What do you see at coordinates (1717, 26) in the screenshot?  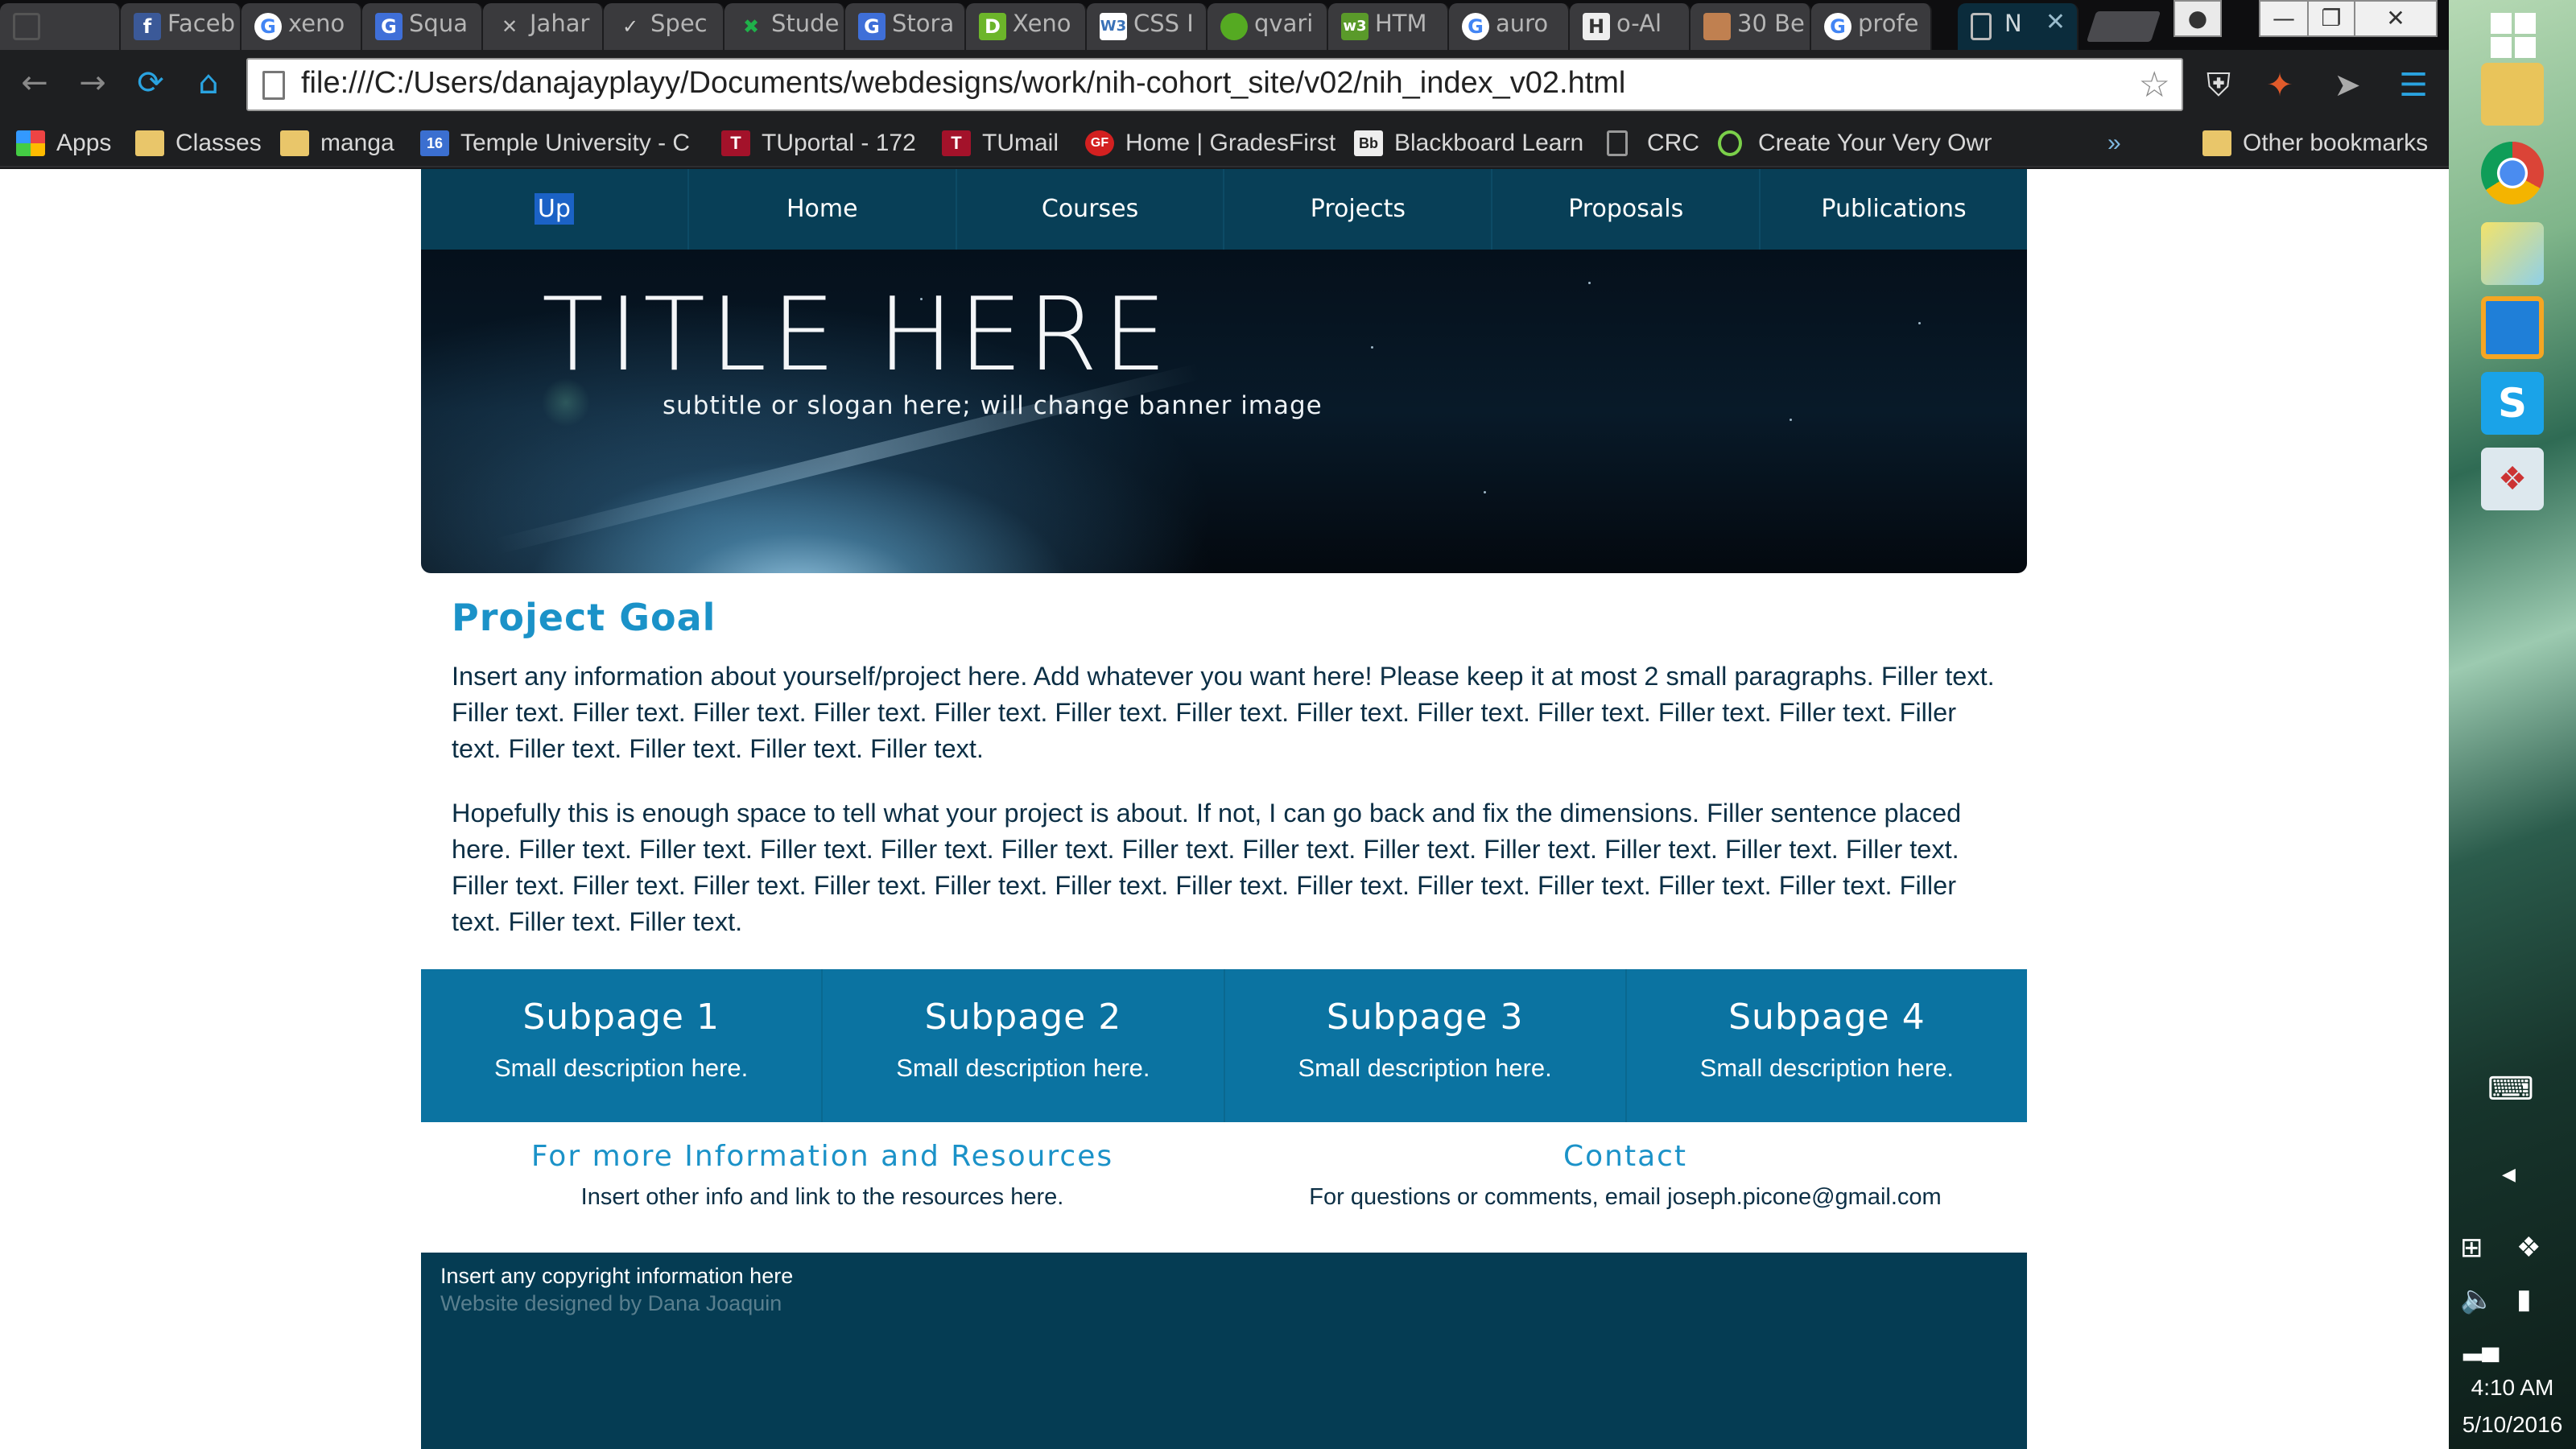 I see `avatar-icon` at bounding box center [1717, 26].